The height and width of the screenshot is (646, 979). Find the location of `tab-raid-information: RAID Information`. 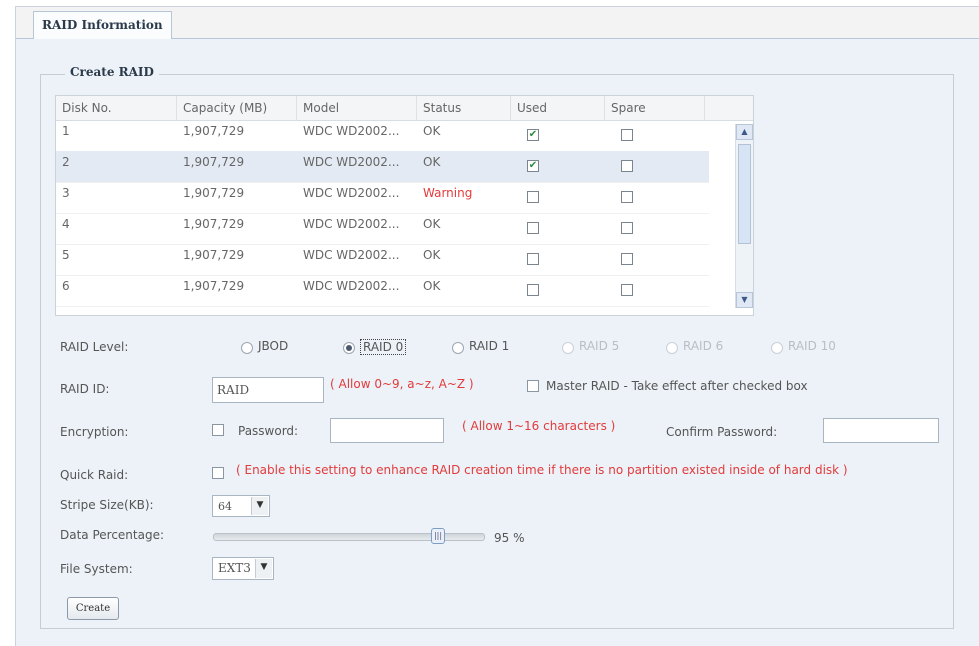

tab-raid-information: RAID Information is located at coordinates (102, 25).